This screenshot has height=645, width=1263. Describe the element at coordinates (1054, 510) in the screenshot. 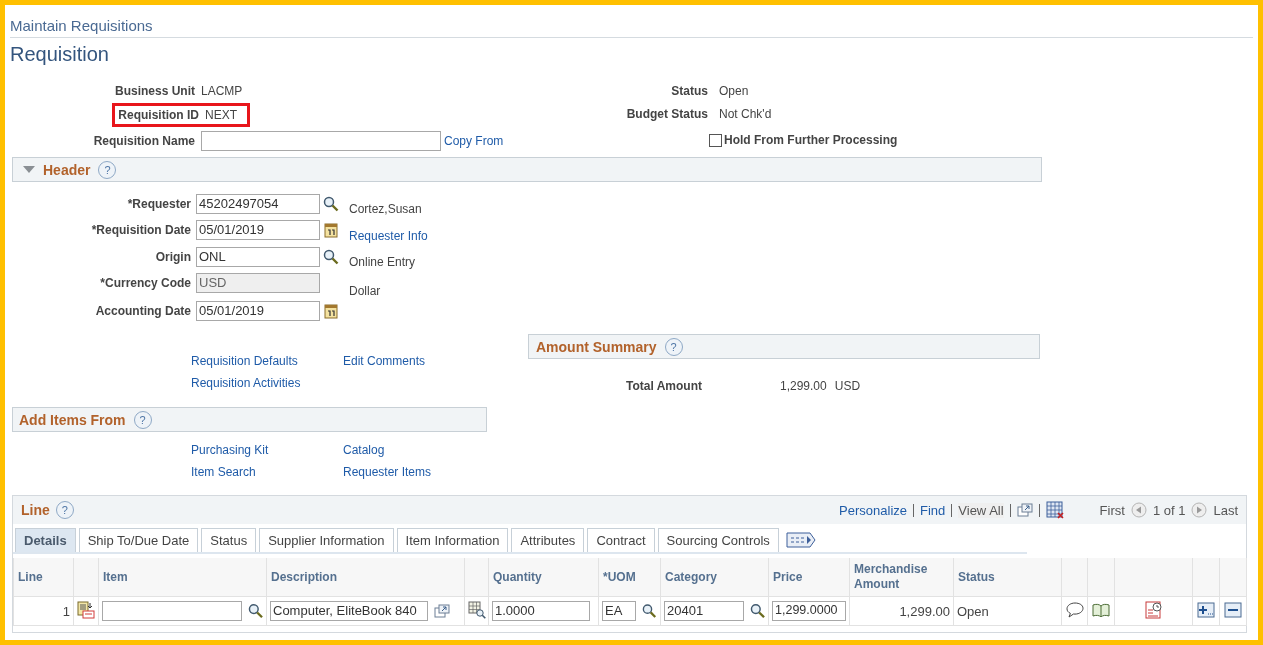

I see `spreadsheet-icon` at that location.